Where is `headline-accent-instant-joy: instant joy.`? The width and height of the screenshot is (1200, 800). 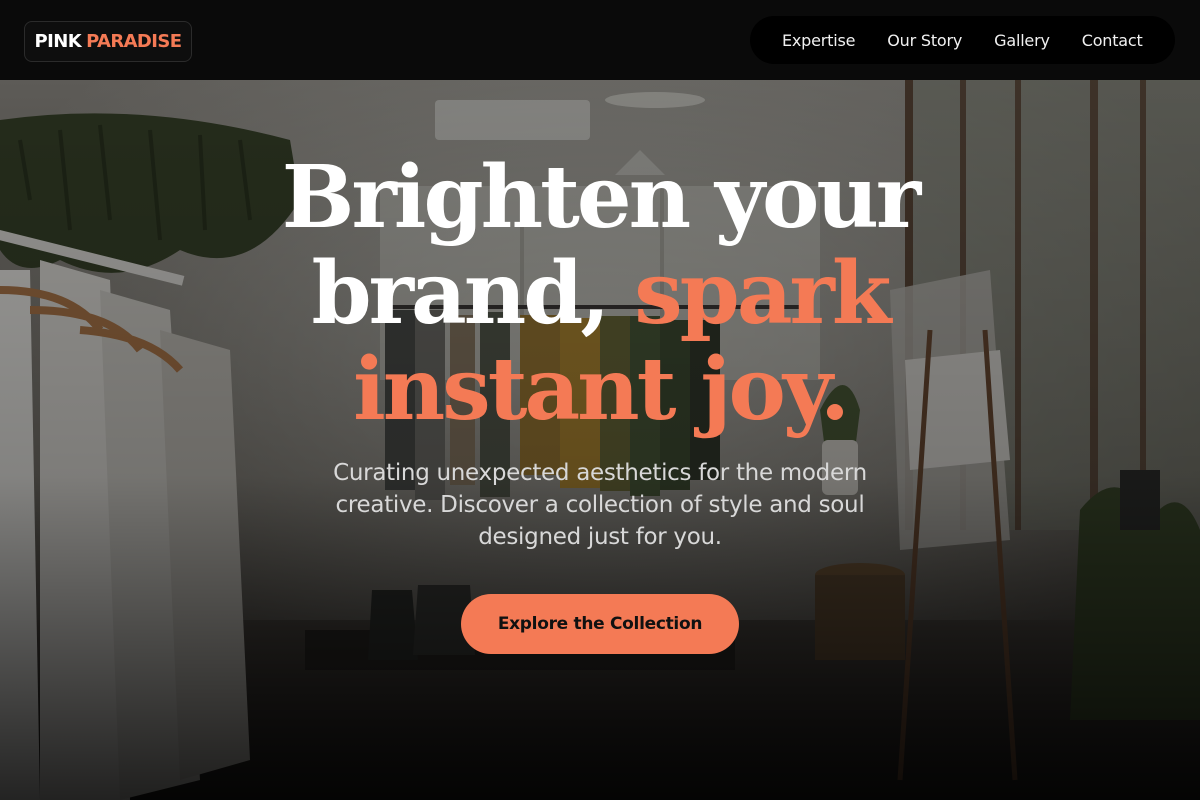 headline-accent-instant-joy: instant joy. is located at coordinates (601, 389).